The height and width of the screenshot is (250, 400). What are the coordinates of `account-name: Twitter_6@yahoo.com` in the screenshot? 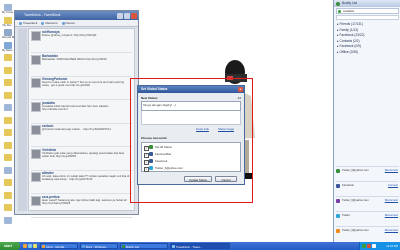 It's located at (355, 170).